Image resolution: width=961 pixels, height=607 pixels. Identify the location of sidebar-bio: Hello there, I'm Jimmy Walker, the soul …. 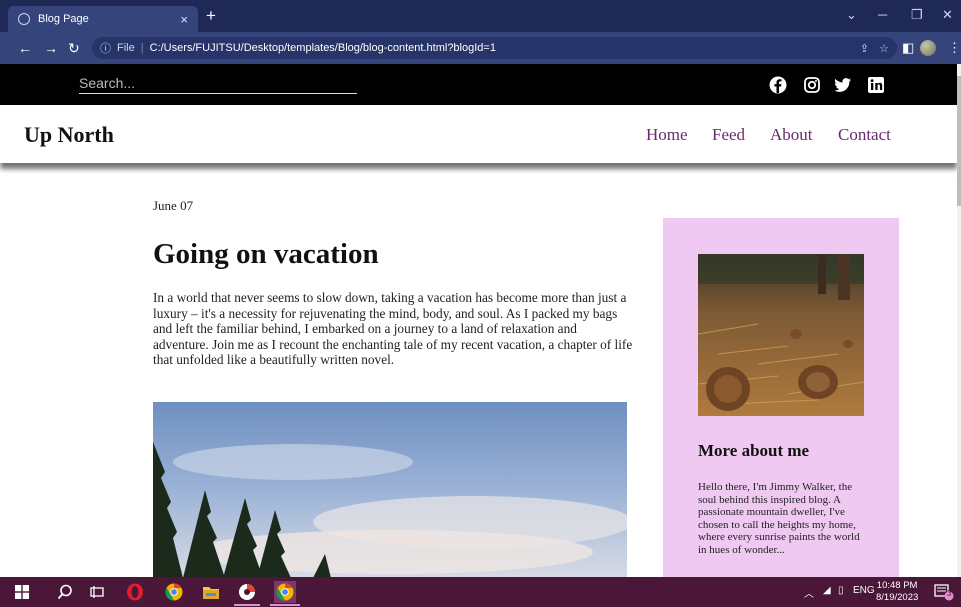
(779, 518).